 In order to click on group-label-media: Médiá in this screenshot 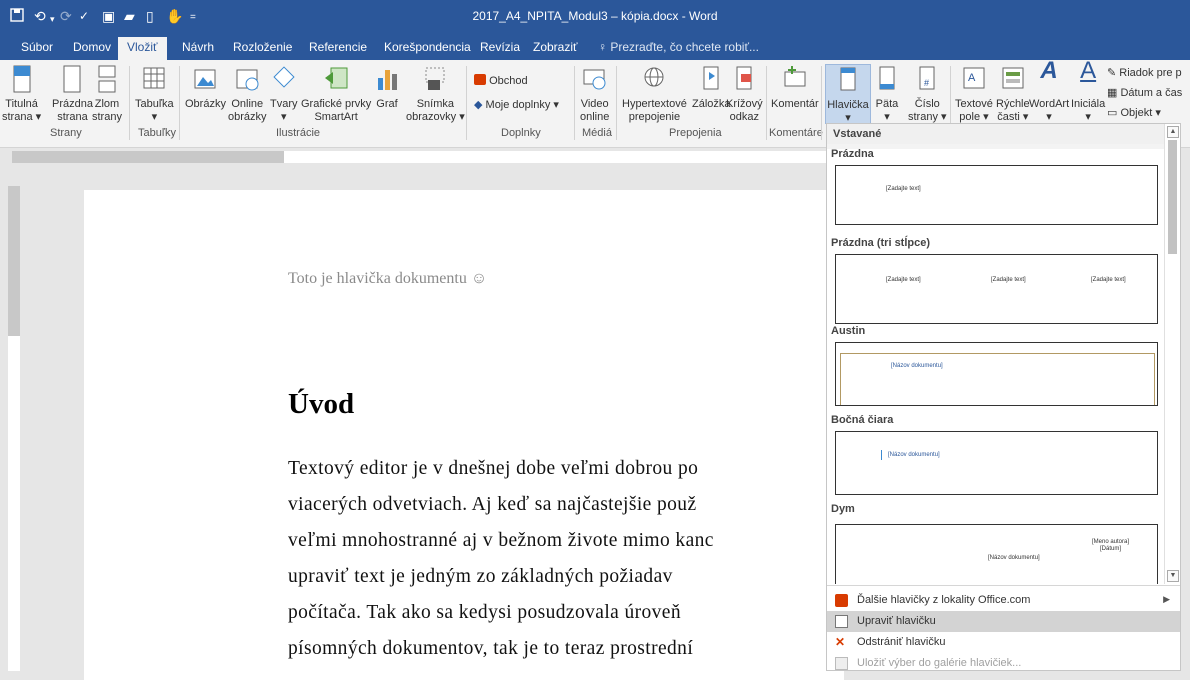, I will do `click(597, 133)`.